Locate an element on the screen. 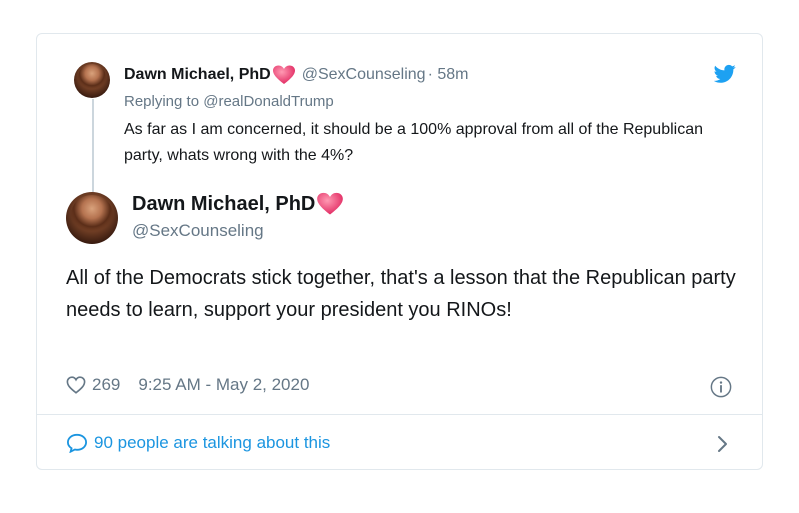 The height and width of the screenshot is (513, 799). main-author-name-row: Dawn Michael, PhD is located at coordinates (238, 204).